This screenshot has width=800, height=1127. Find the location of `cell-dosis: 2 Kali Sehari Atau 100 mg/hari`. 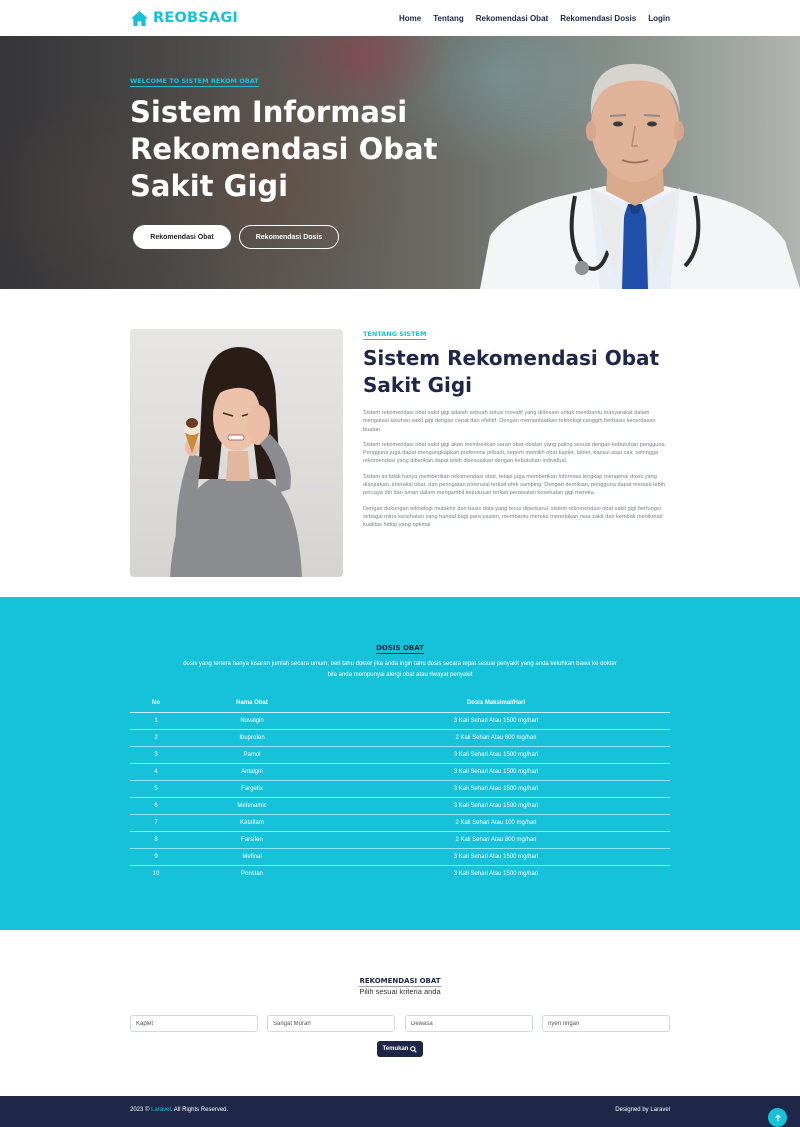

cell-dosis: 2 Kali Sehari Atau 100 mg/hari is located at coordinates (496, 823).